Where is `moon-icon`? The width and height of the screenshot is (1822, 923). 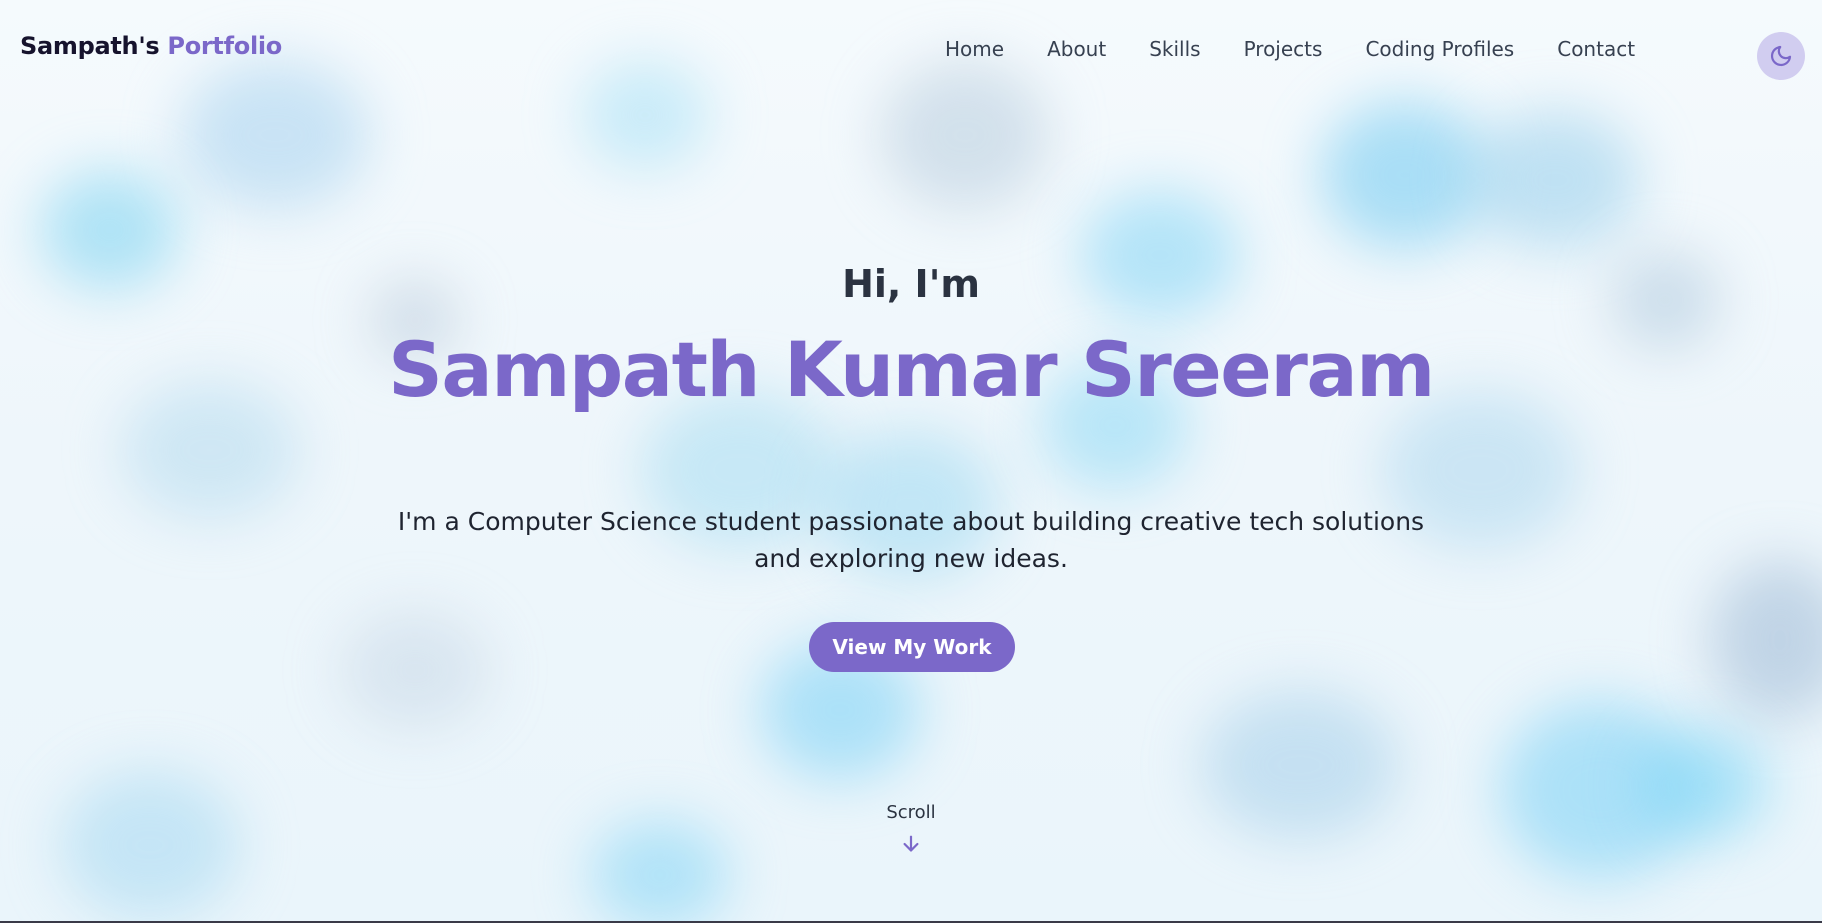
moon-icon is located at coordinates (1781, 55).